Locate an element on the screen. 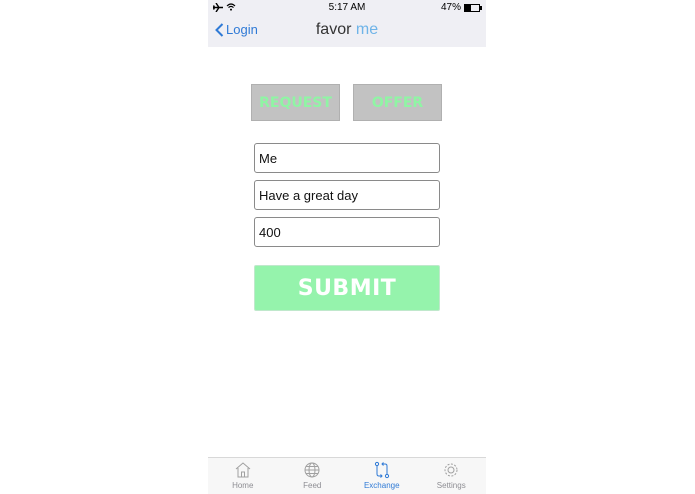 This screenshot has width=695, height=494. tab-settings-label: Settings is located at coordinates (451, 485).